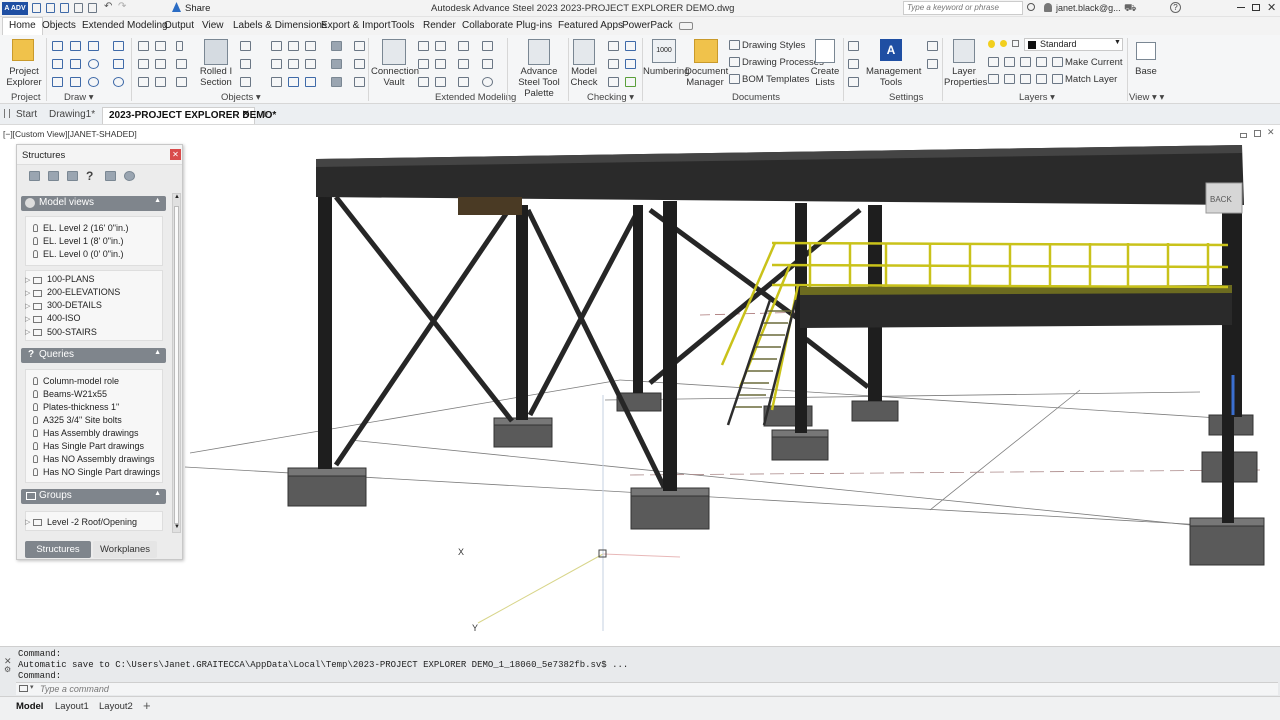 Image resolution: width=1280 pixels, height=720 pixels. What do you see at coordinates (245, 64) in the screenshot?
I see `cope-icon` at bounding box center [245, 64].